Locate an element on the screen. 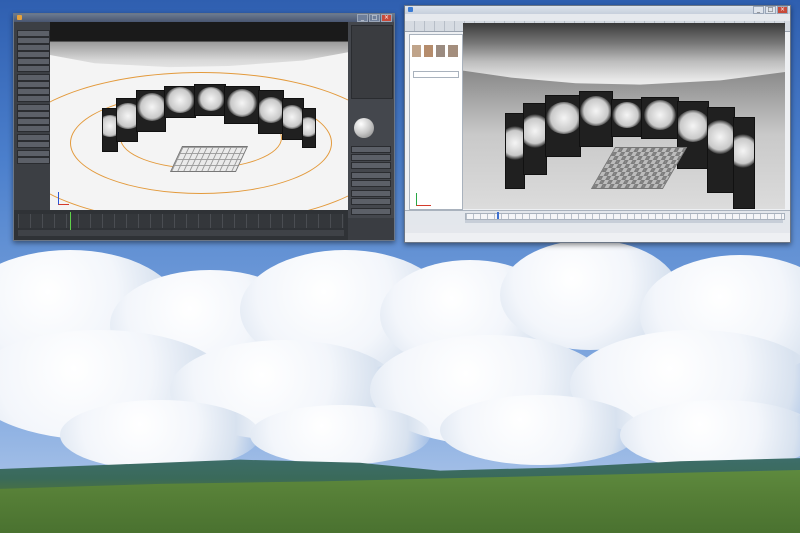 This screenshot has height=533, width=800. object-icons-row is located at coordinates (435, 51).